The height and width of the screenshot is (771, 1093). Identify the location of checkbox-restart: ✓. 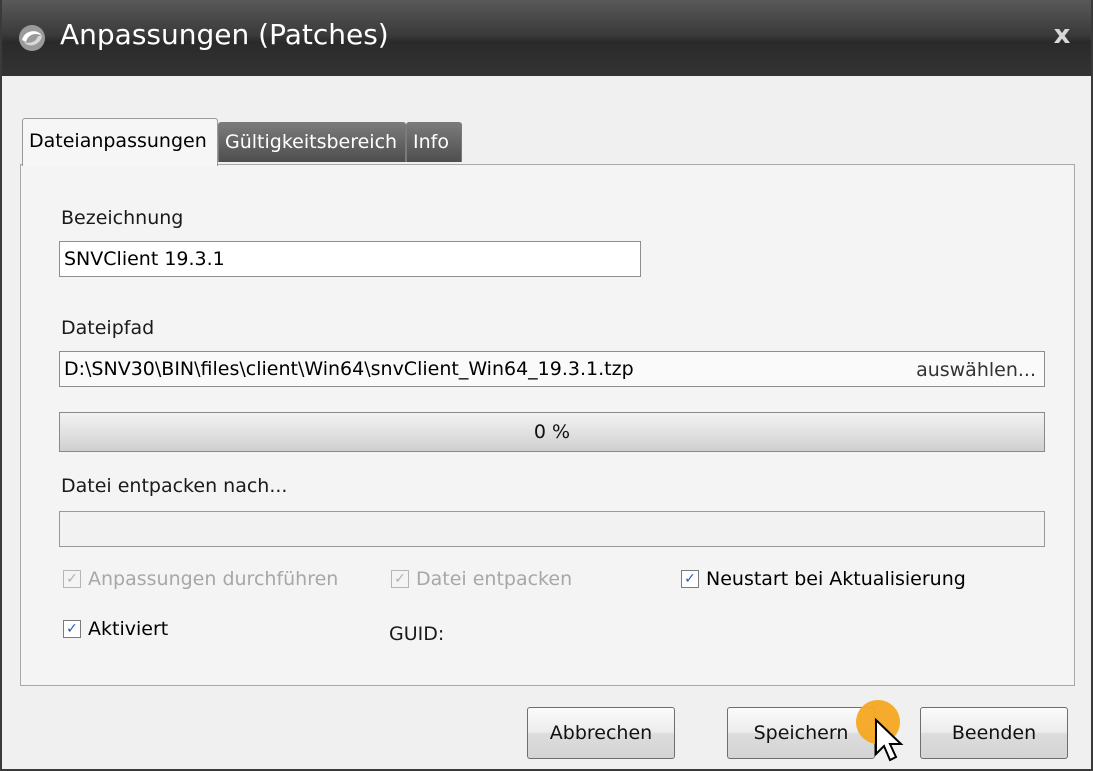
(690, 579).